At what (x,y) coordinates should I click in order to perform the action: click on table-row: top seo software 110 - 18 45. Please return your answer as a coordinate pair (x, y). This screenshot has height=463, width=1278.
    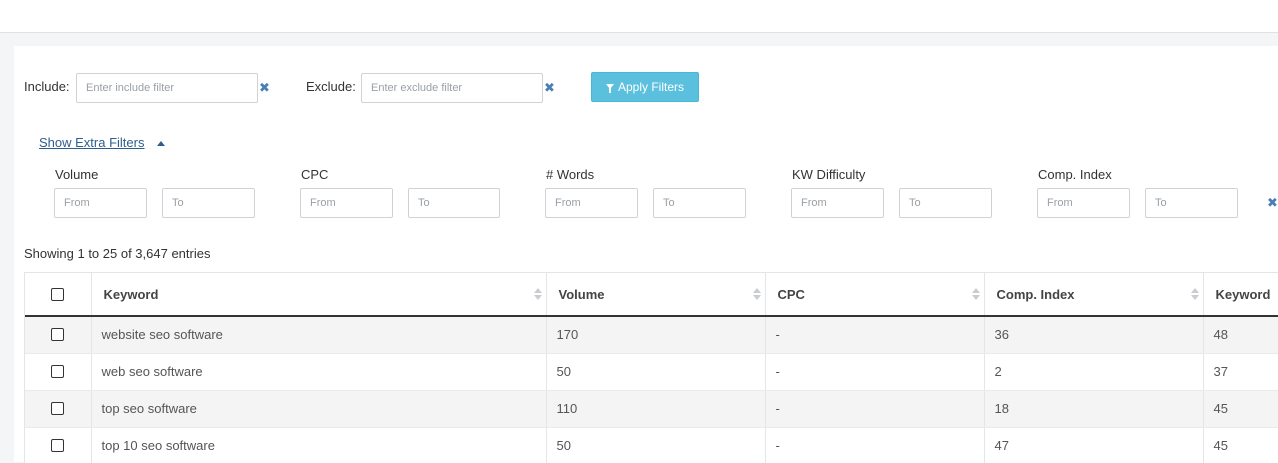
    Looking at the image, I should click on (651, 409).